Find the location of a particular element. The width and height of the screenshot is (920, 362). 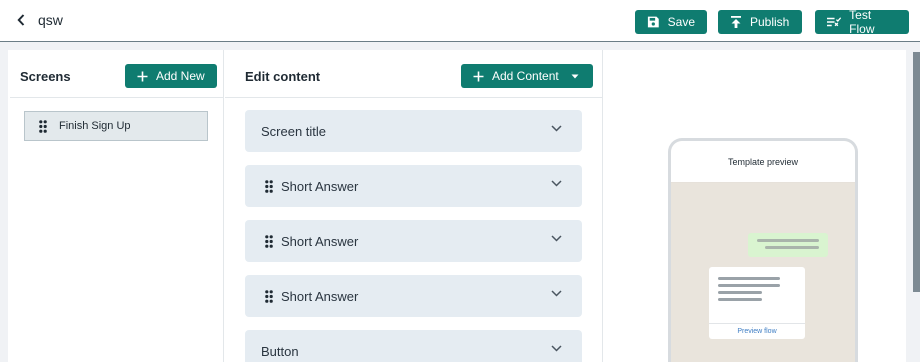

add-new-label: Add New is located at coordinates (180, 76).